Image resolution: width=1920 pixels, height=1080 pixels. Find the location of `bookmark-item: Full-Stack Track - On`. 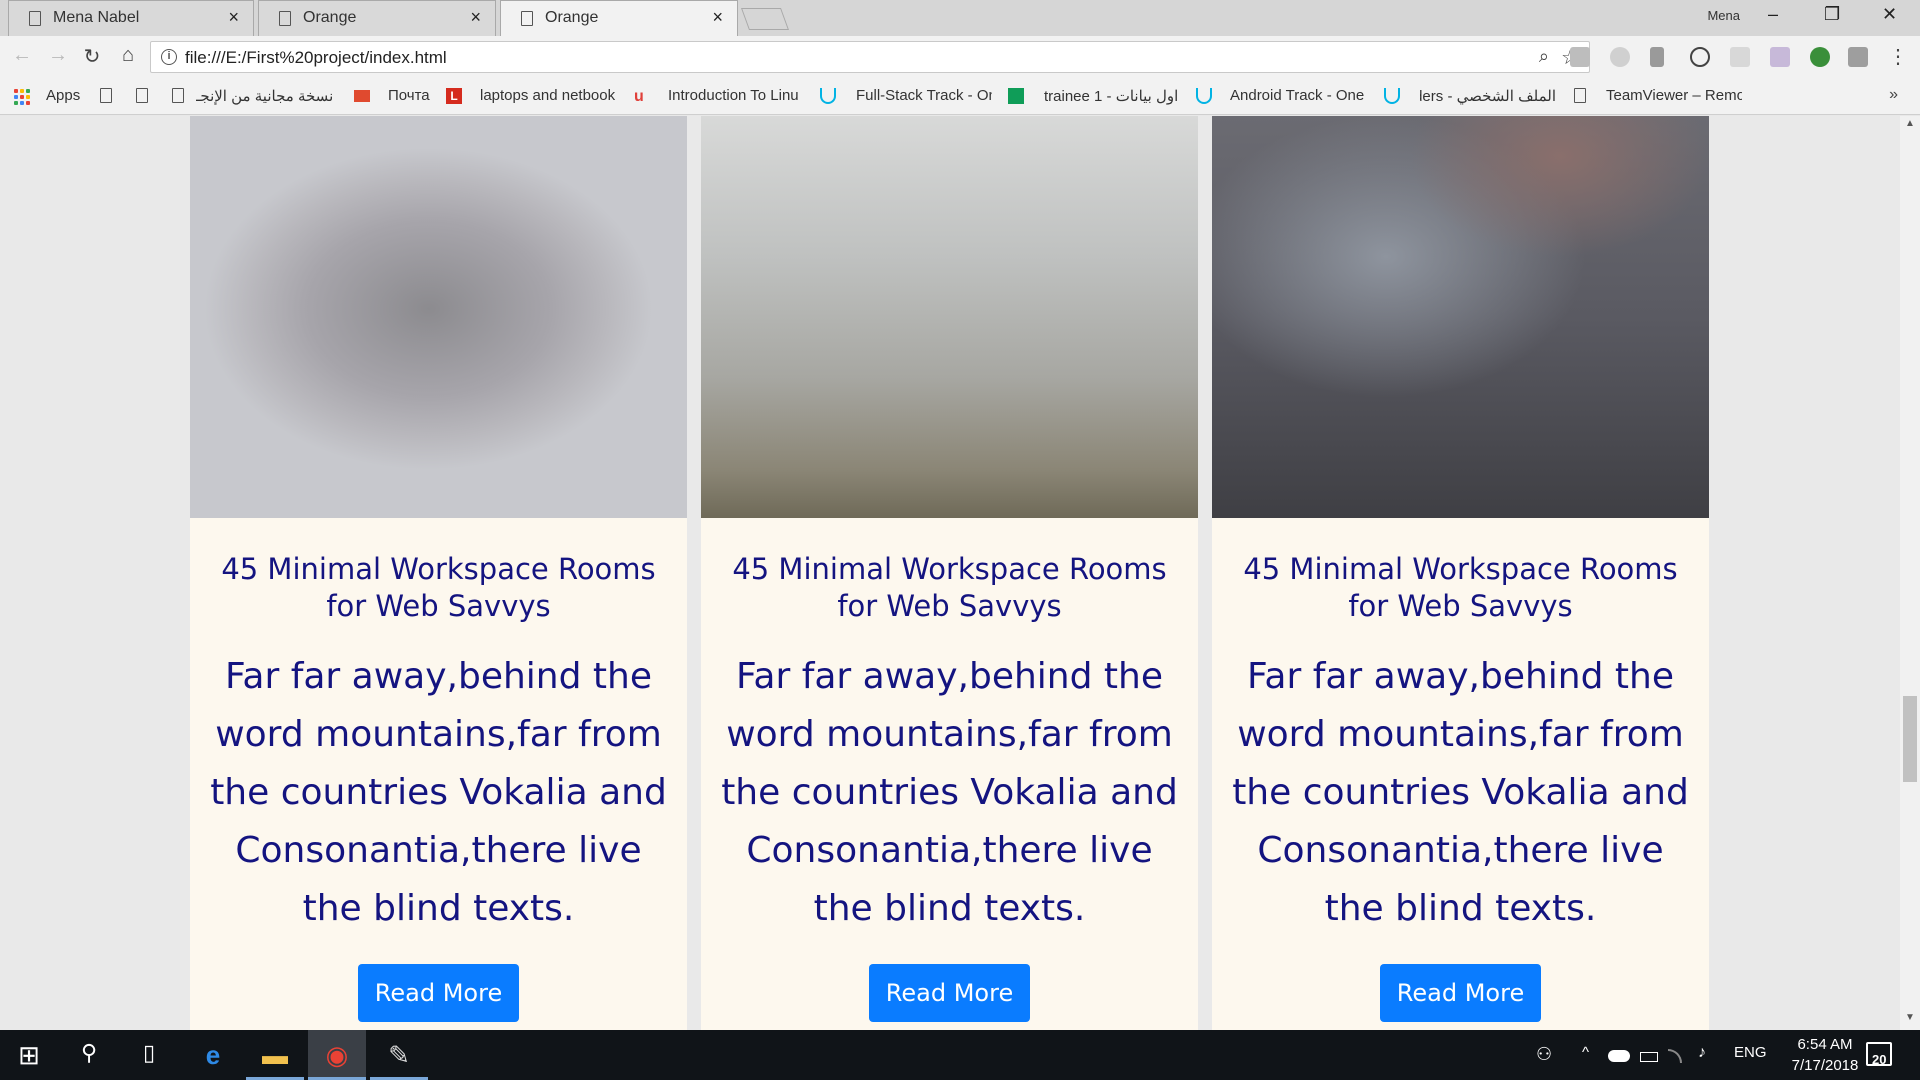

bookmark-item: Full-Stack Track - On is located at coordinates (924, 95).